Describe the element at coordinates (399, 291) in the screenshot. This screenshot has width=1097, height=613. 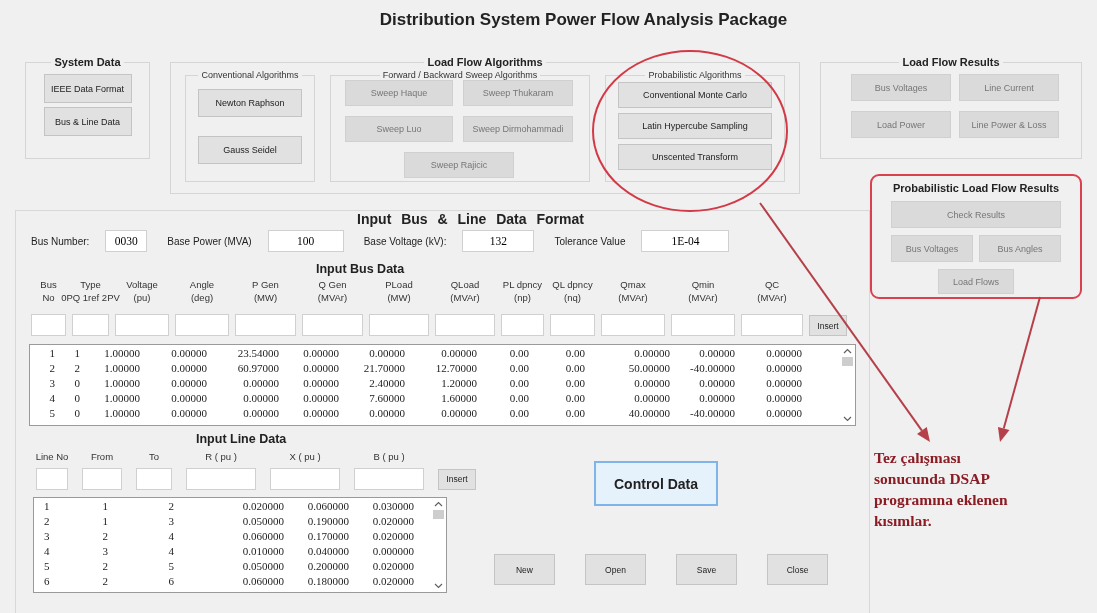
I see `column-header: PLoad (MW)` at that location.